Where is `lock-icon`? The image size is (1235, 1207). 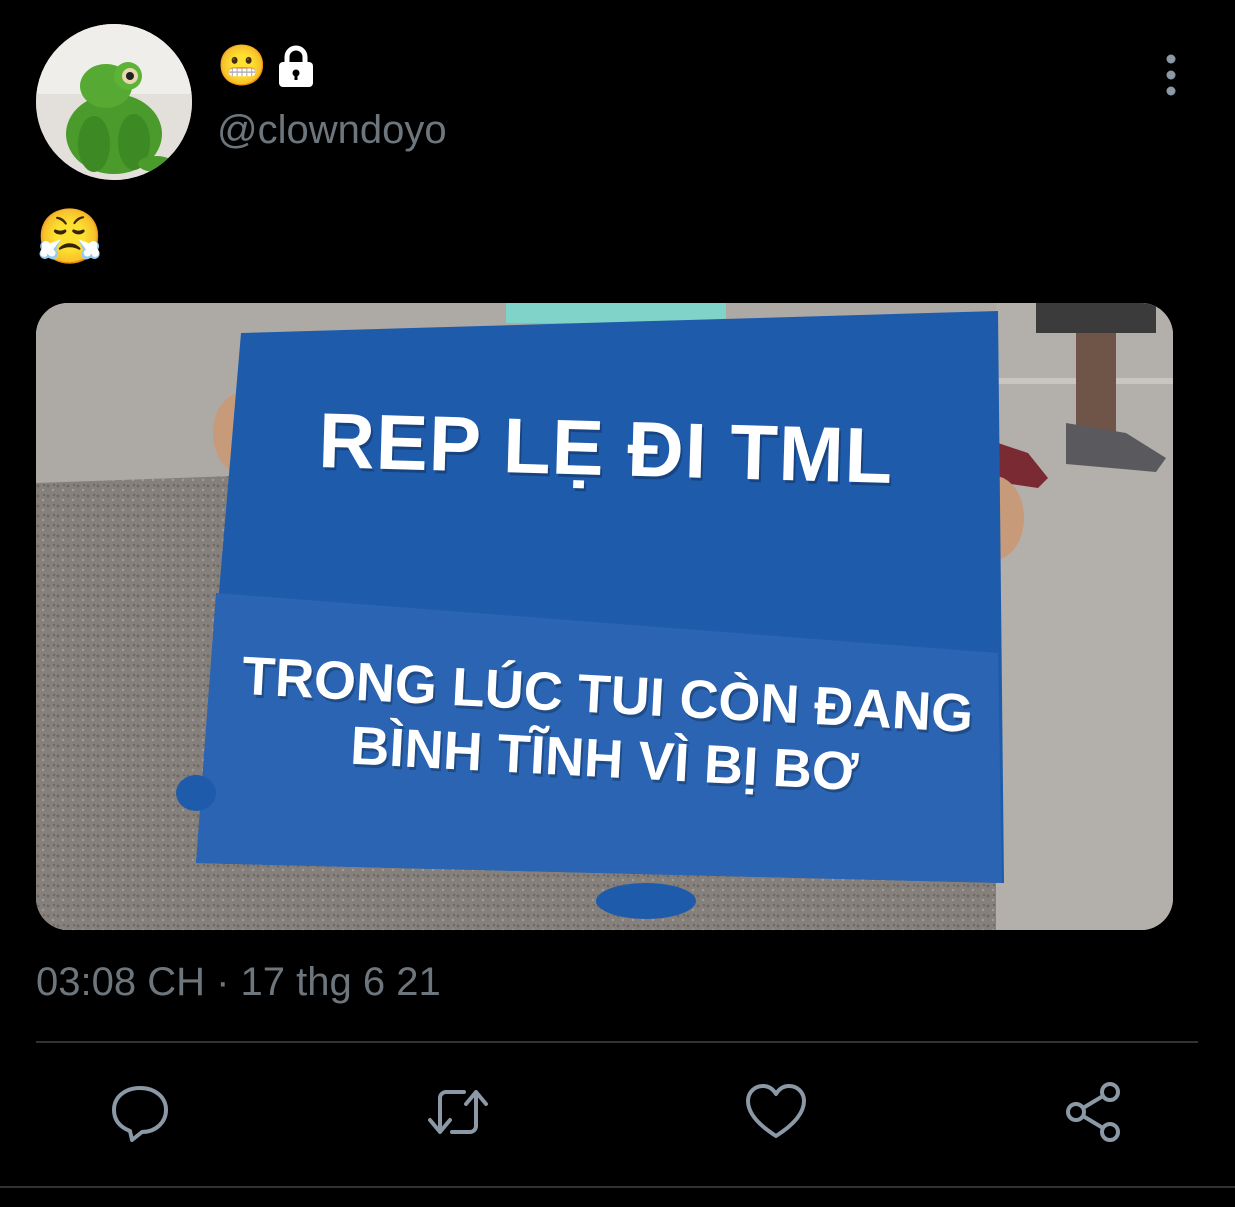
lock-icon is located at coordinates (295, 66).